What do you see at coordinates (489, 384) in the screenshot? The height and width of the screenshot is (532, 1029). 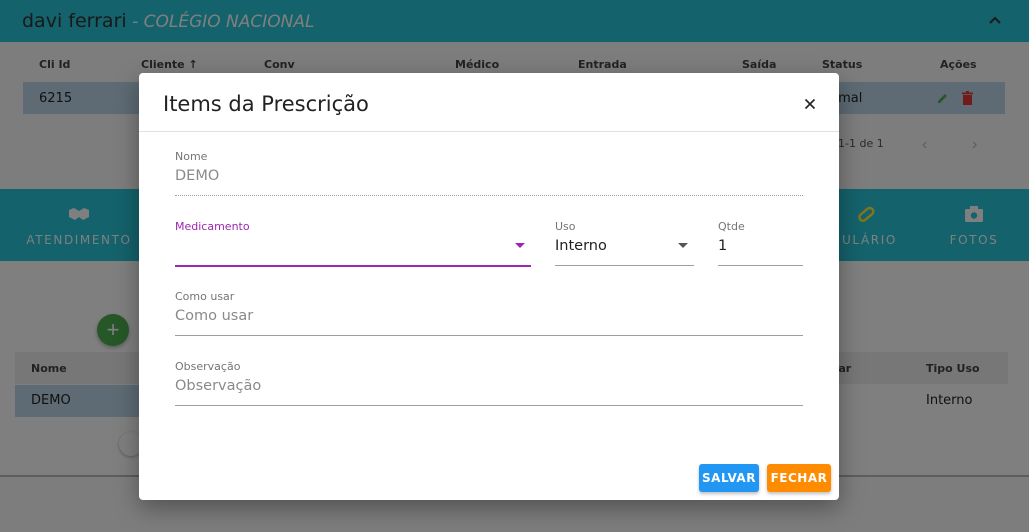 I see `observacao-field: Observação Observação` at bounding box center [489, 384].